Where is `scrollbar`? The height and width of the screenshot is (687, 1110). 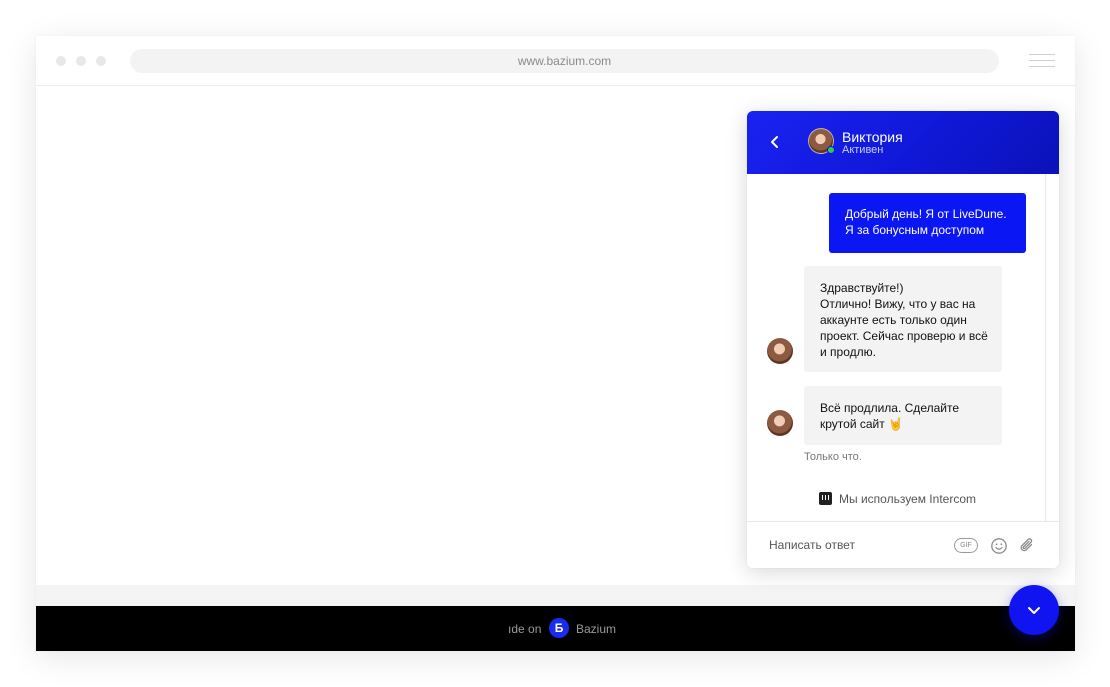
scrollbar is located at coordinates (1045, 347).